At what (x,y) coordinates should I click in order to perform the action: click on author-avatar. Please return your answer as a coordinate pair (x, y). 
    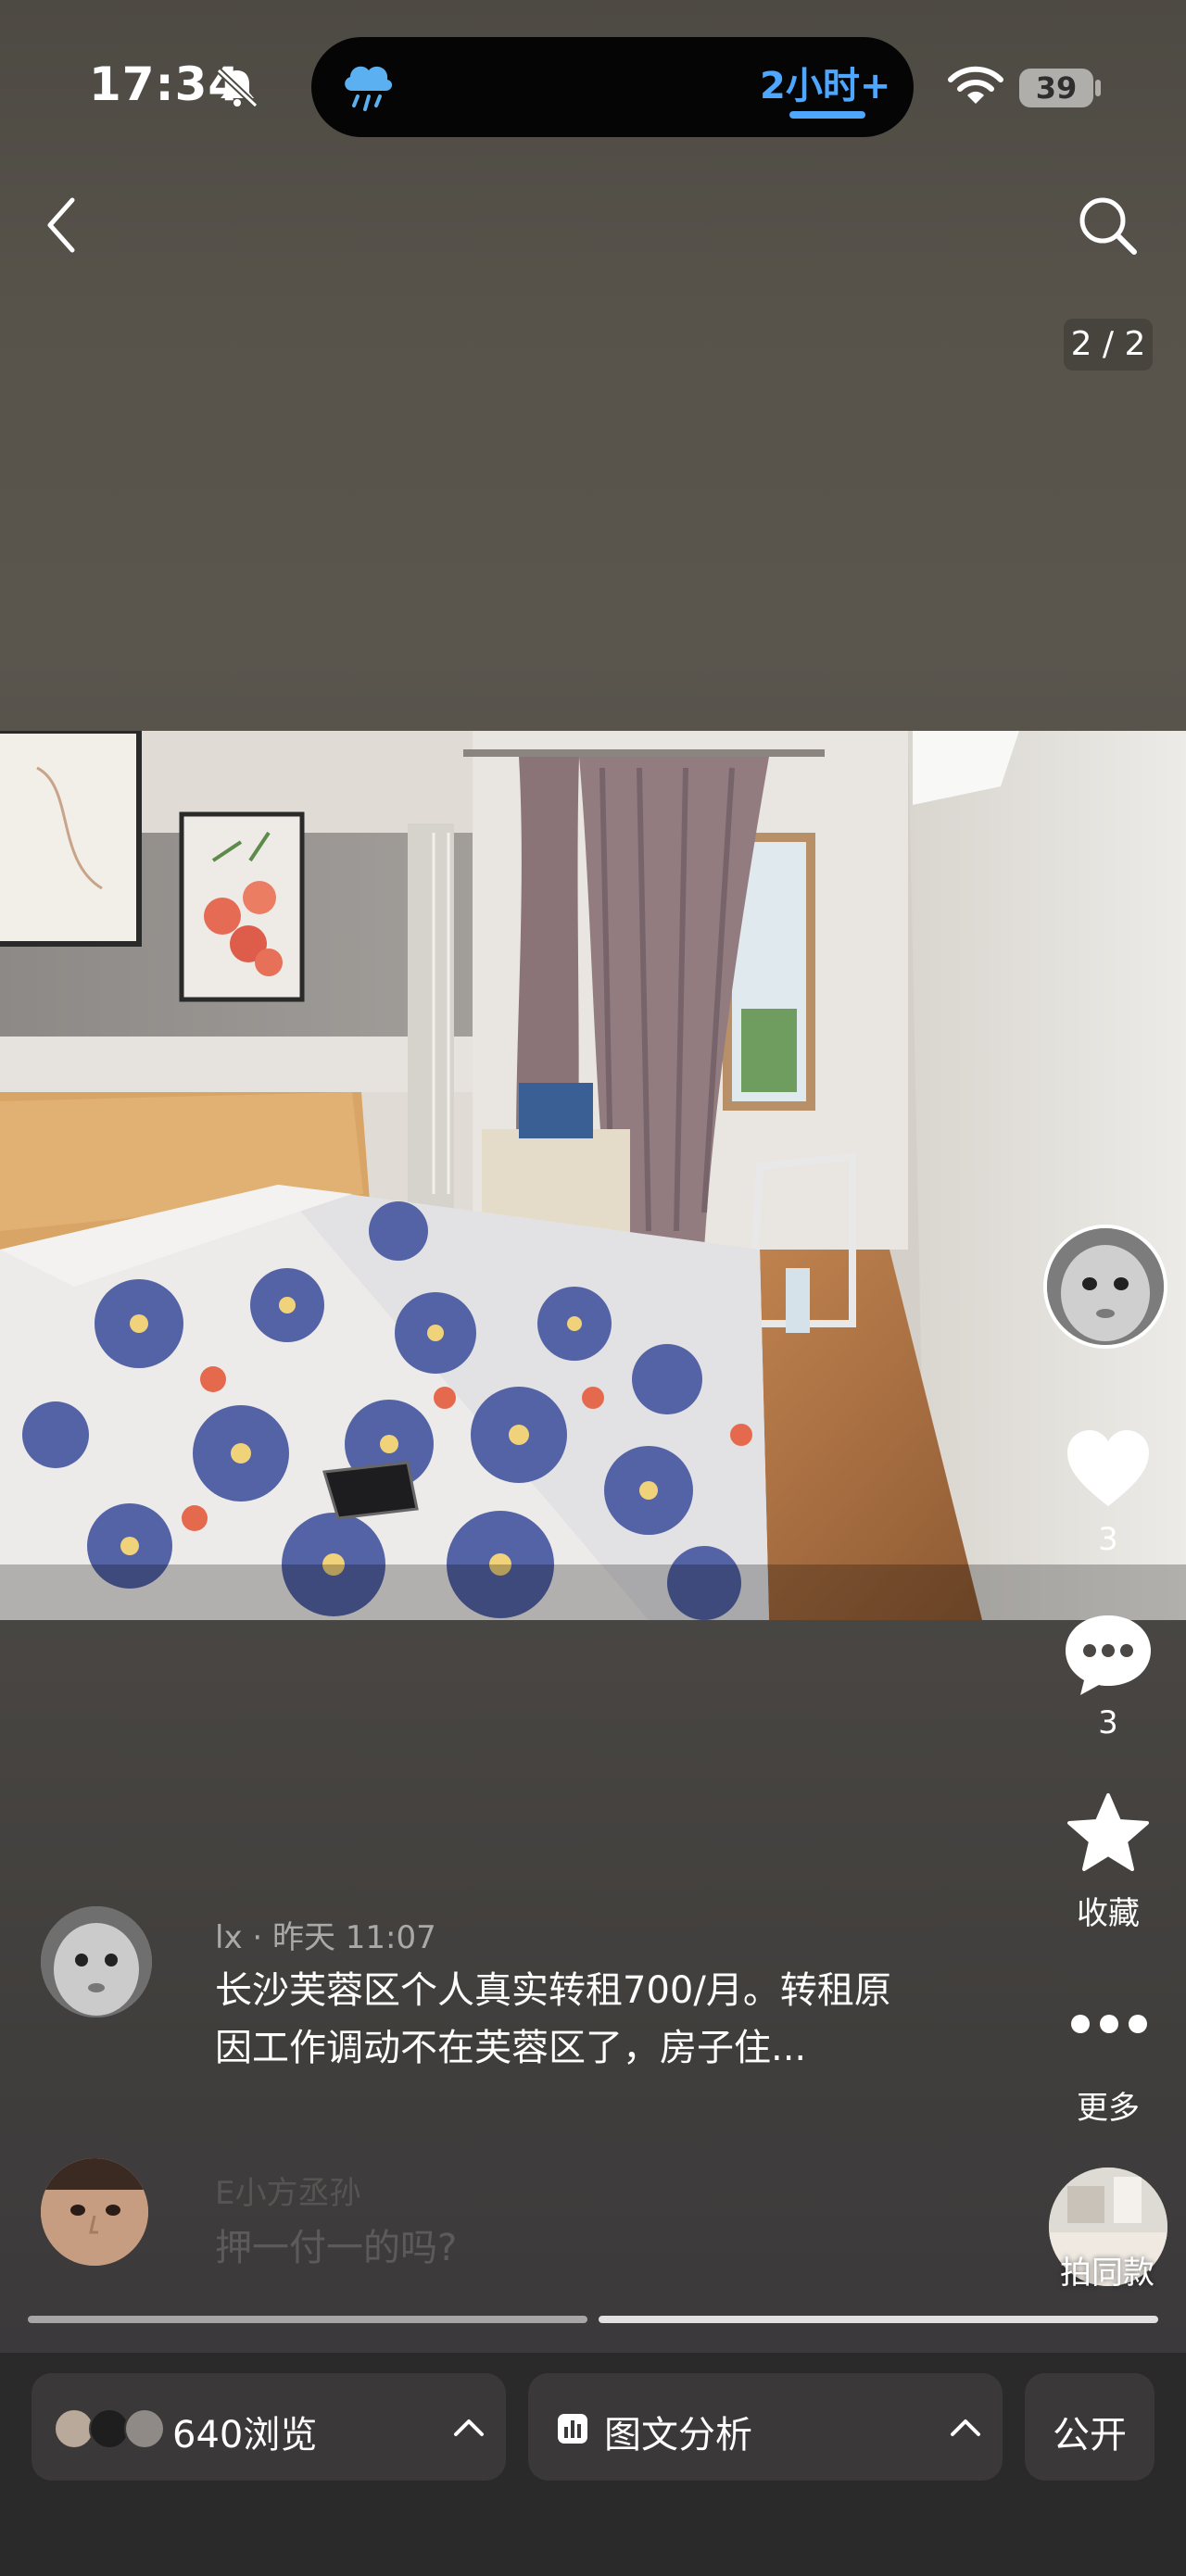
    Looking at the image, I should click on (1105, 1287).